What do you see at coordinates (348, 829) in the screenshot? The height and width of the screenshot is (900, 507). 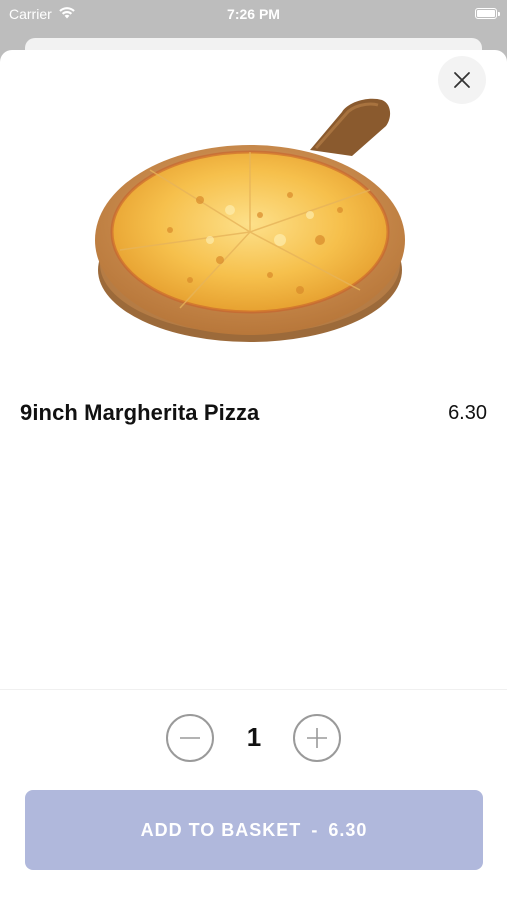 I see `add-to-basket-total: 6.30` at bounding box center [348, 829].